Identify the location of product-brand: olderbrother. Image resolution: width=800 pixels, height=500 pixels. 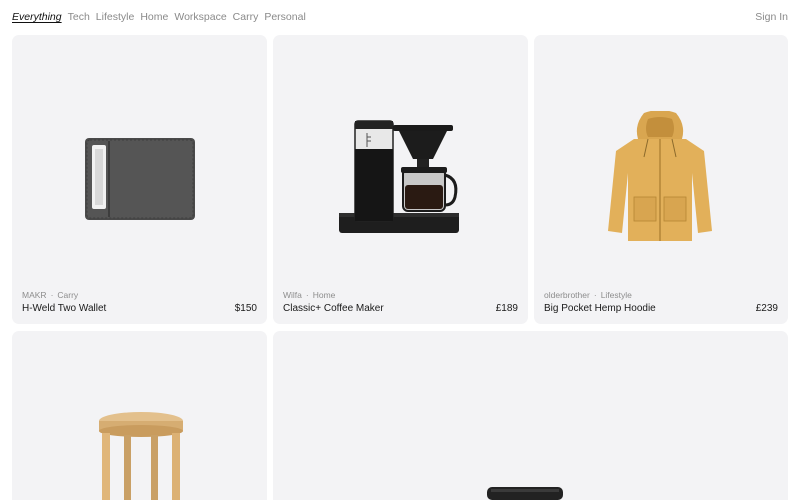
(567, 295).